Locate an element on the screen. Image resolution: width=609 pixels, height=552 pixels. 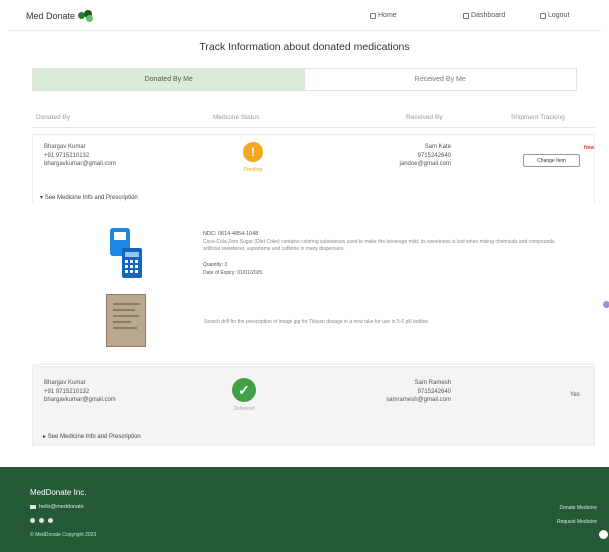
tab-bar: Donated By Me Received By Me is located at coordinates (304, 79).